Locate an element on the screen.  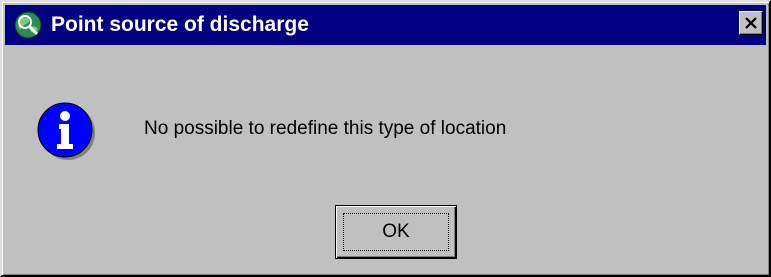
ok-button: OK is located at coordinates (396, 232).